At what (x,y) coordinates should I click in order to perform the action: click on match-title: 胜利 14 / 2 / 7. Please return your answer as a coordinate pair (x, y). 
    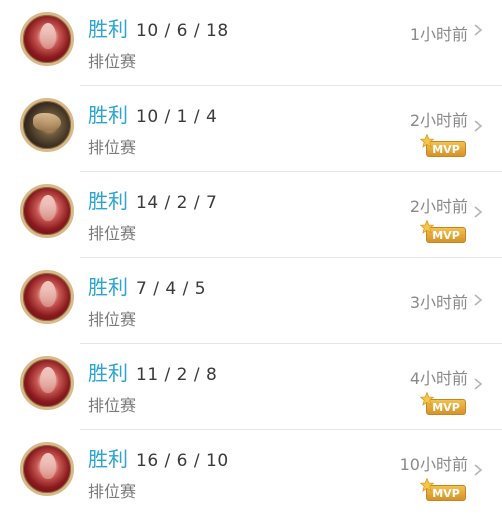
    Looking at the image, I should click on (152, 199).